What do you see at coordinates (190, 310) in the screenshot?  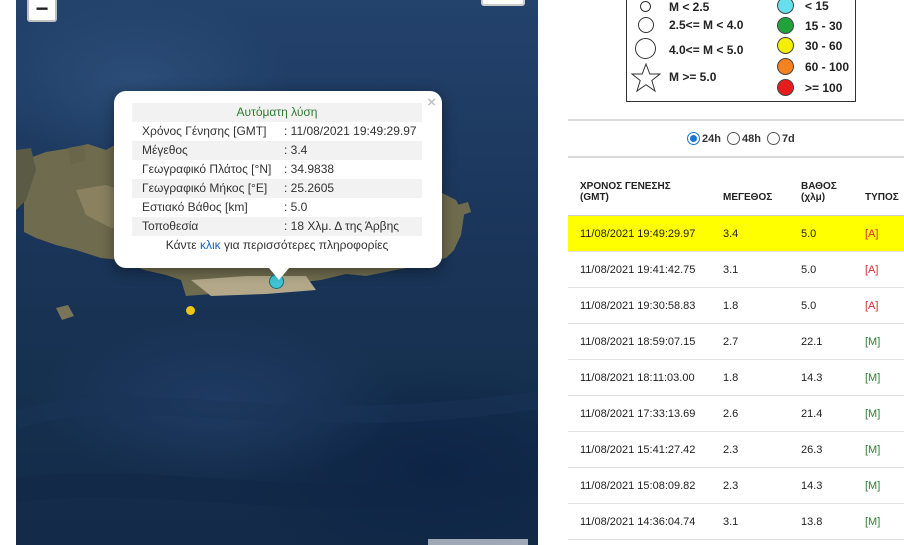 I see `earthquake-marker` at bounding box center [190, 310].